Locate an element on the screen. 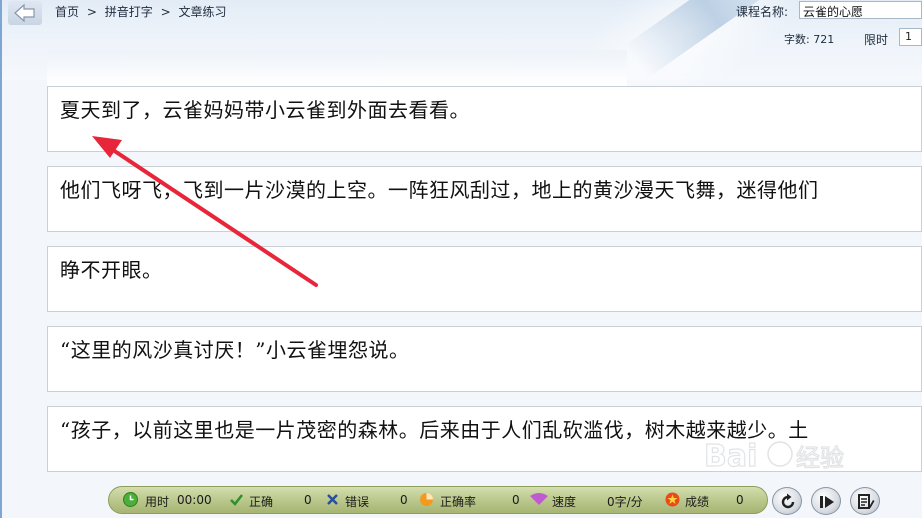 Image resolution: width=922 pixels, height=518 pixels. breadcrumb-pinyin-typing: 拼音打字 is located at coordinates (129, 12).